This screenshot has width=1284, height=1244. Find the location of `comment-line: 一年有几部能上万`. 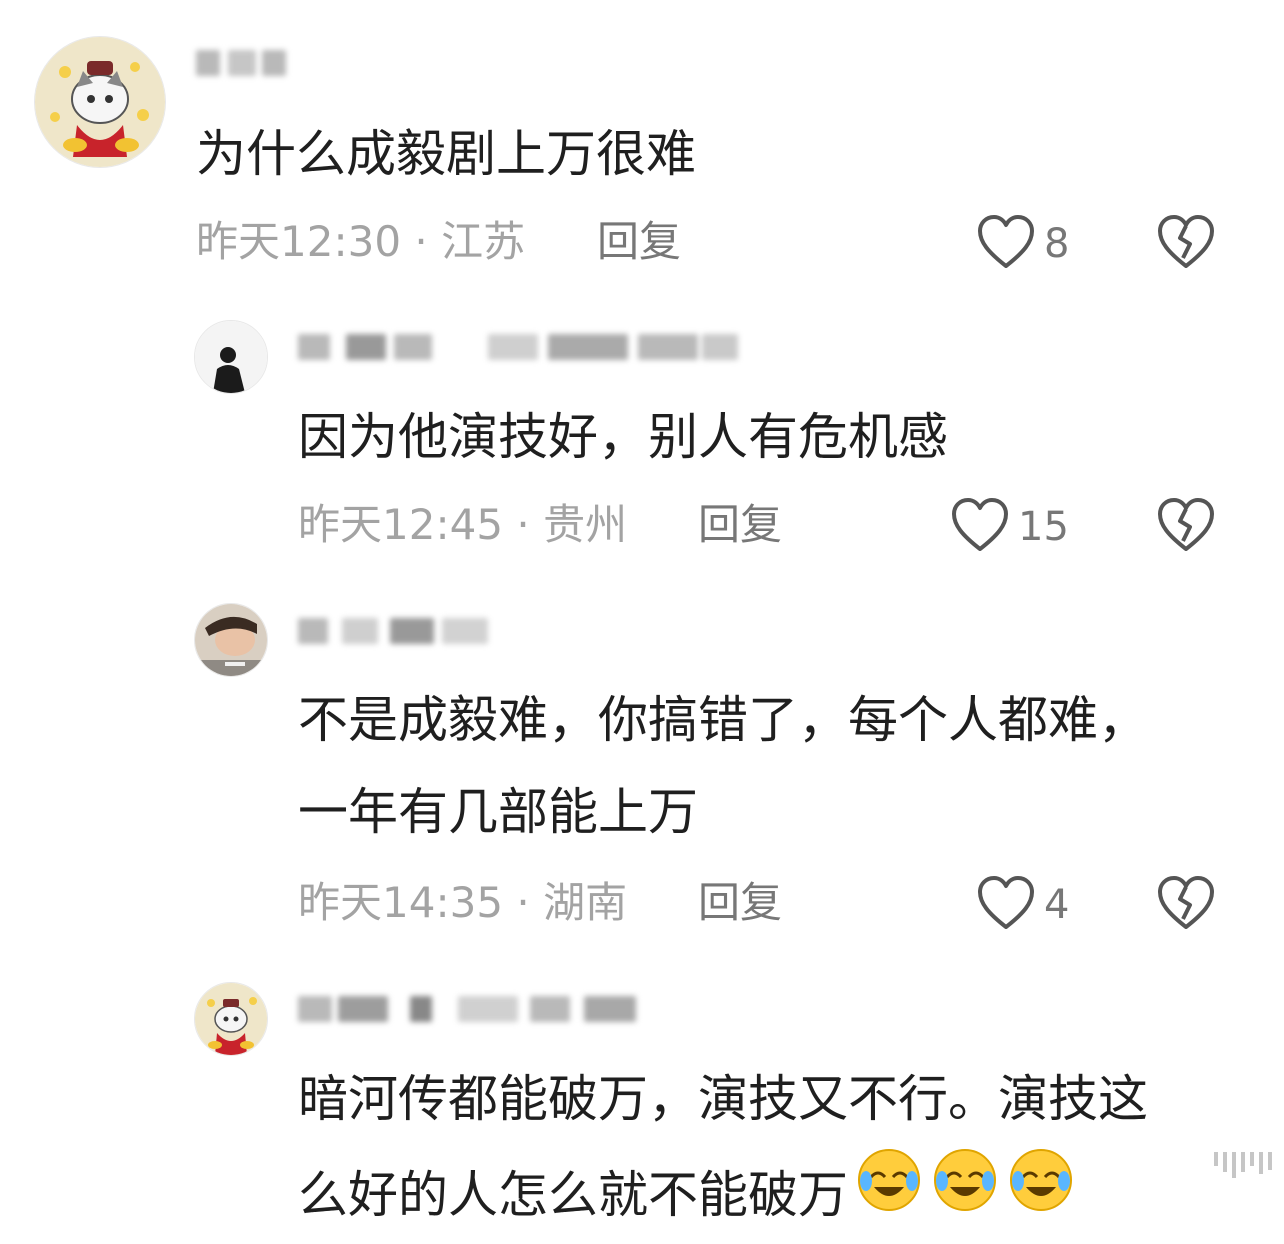

comment-line: 一年有几部能上万 is located at coordinates (498, 812).